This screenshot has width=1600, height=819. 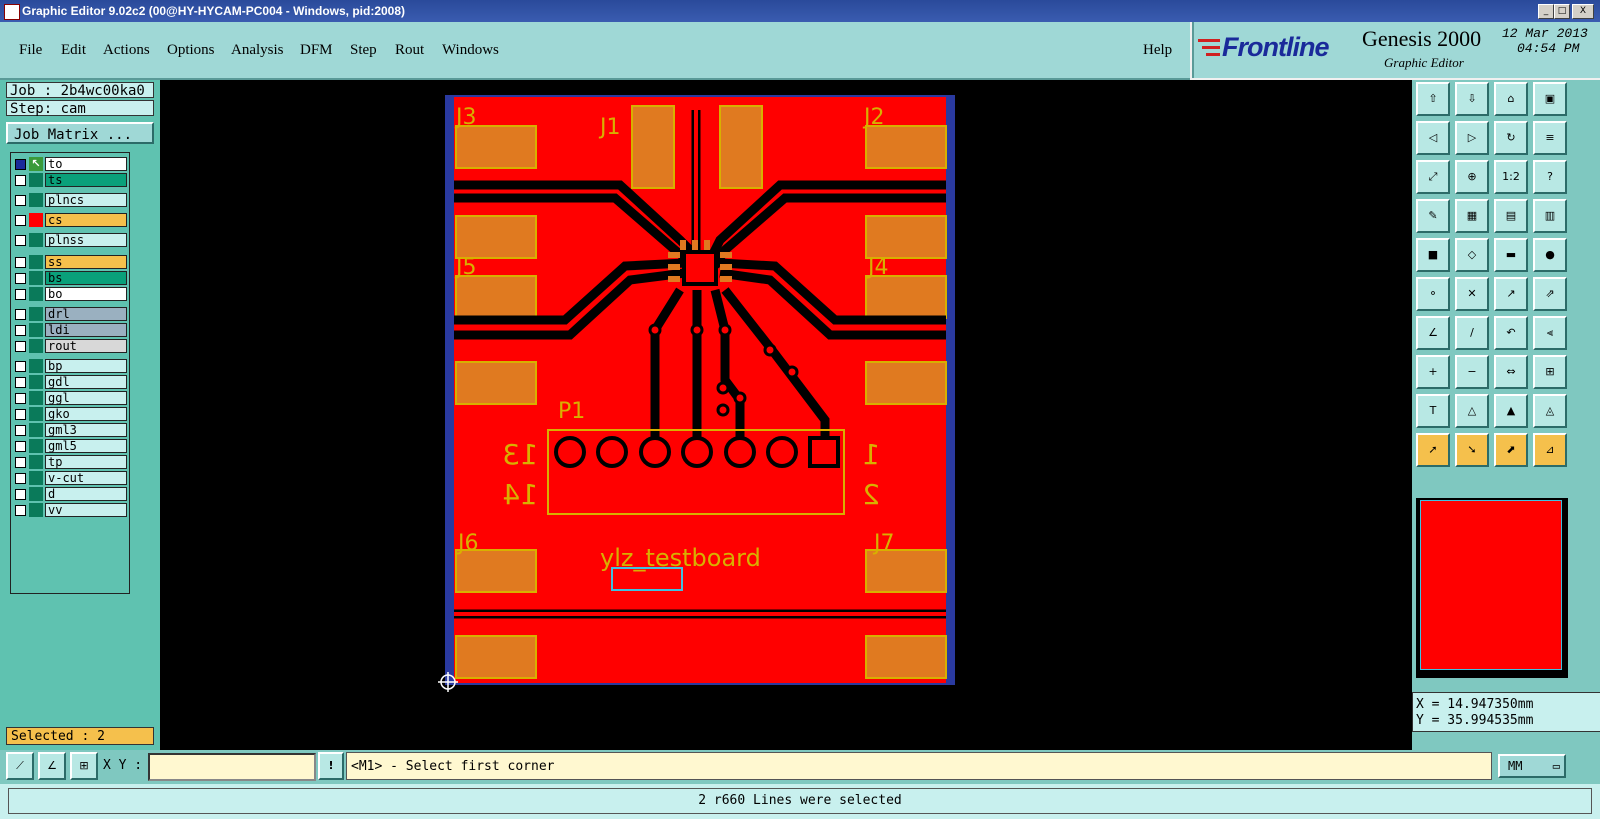 I want to click on connect-icon: ⚬, so click(x=1433, y=294).